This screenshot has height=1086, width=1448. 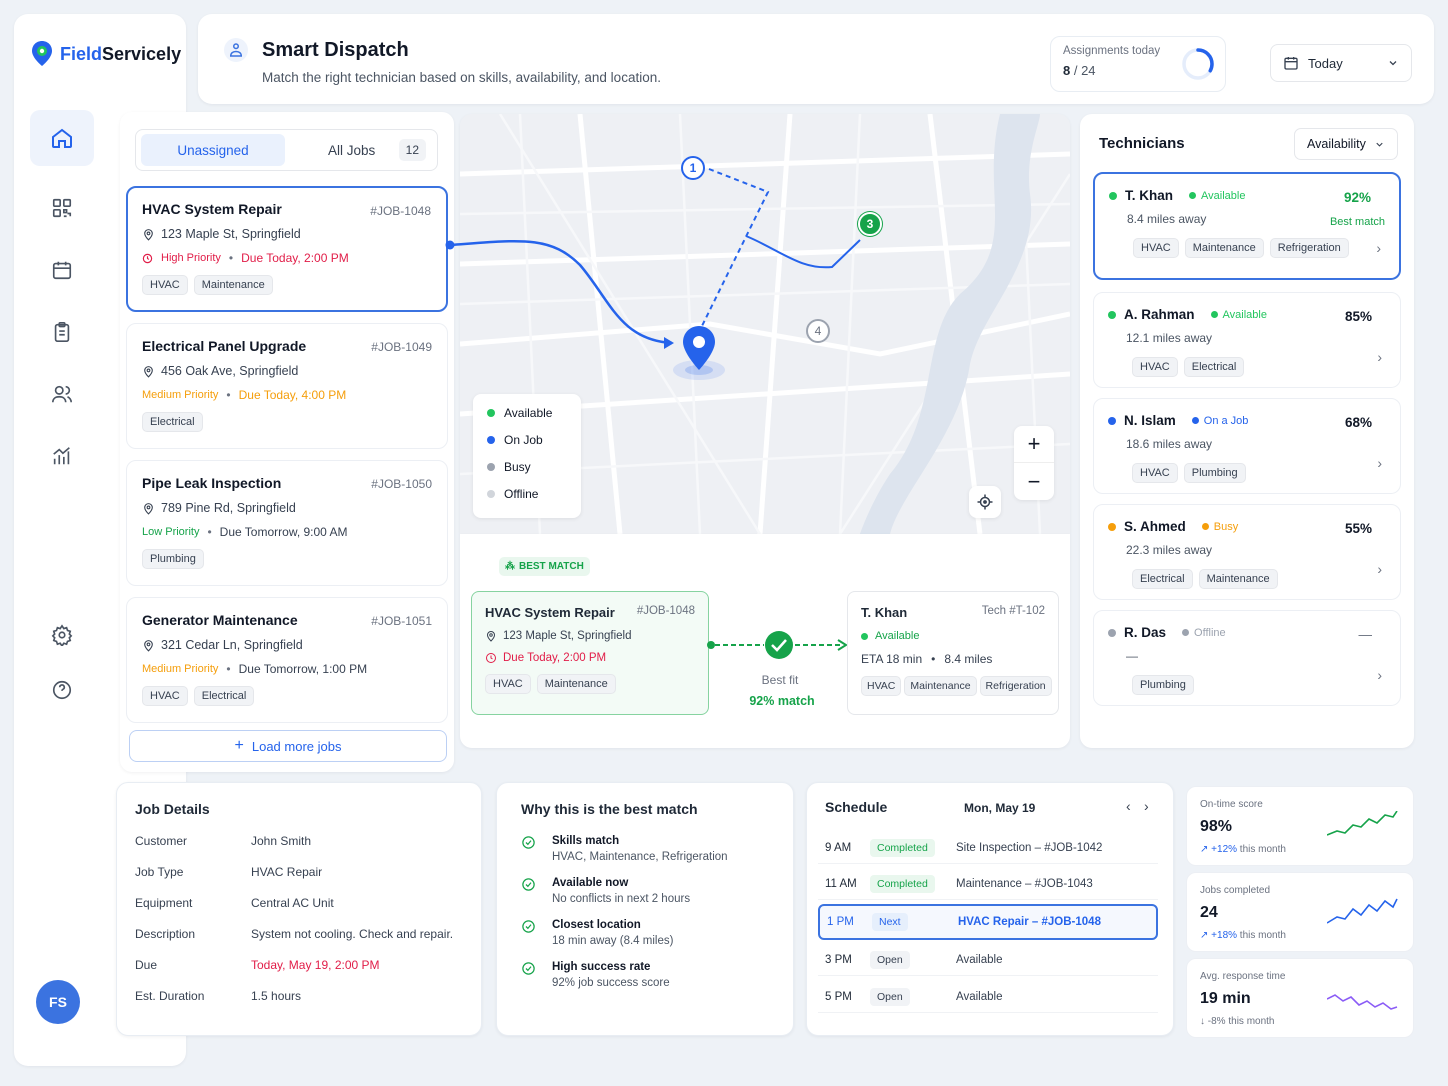 What do you see at coordinates (62, 690) in the screenshot?
I see `nav-help` at bounding box center [62, 690].